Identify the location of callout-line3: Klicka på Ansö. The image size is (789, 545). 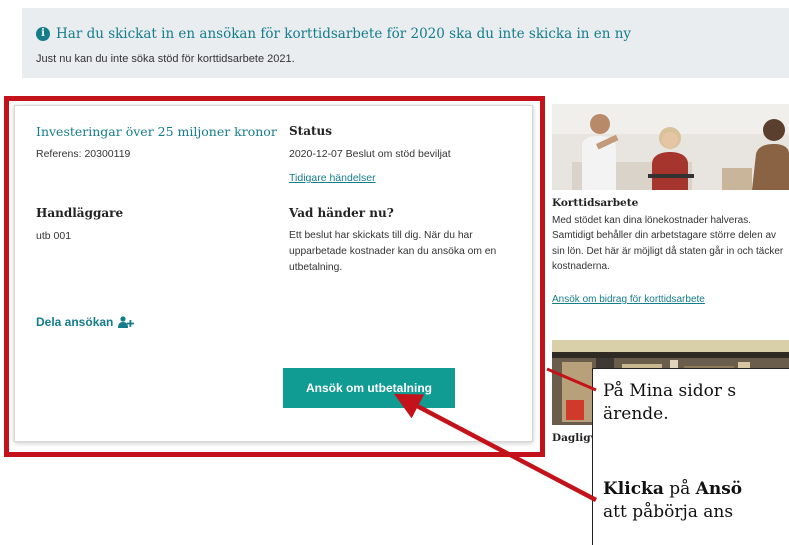
(672, 489).